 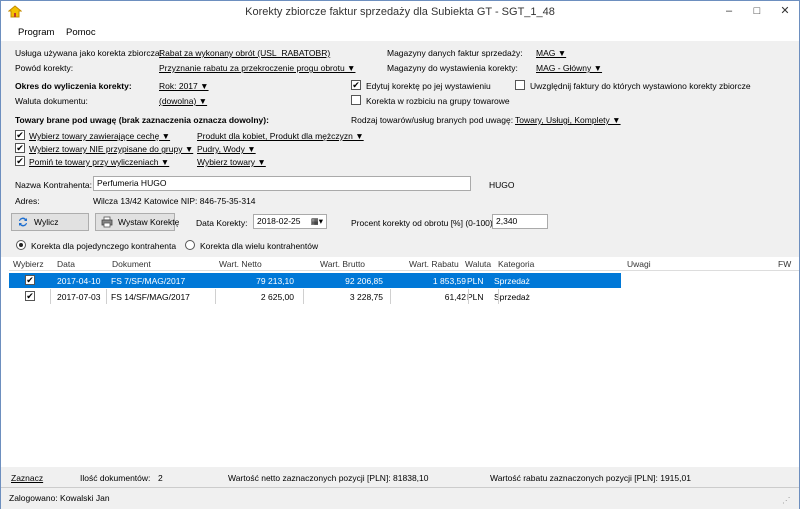 I want to click on edytuj-checkbox: ✔, so click(x=356, y=85).